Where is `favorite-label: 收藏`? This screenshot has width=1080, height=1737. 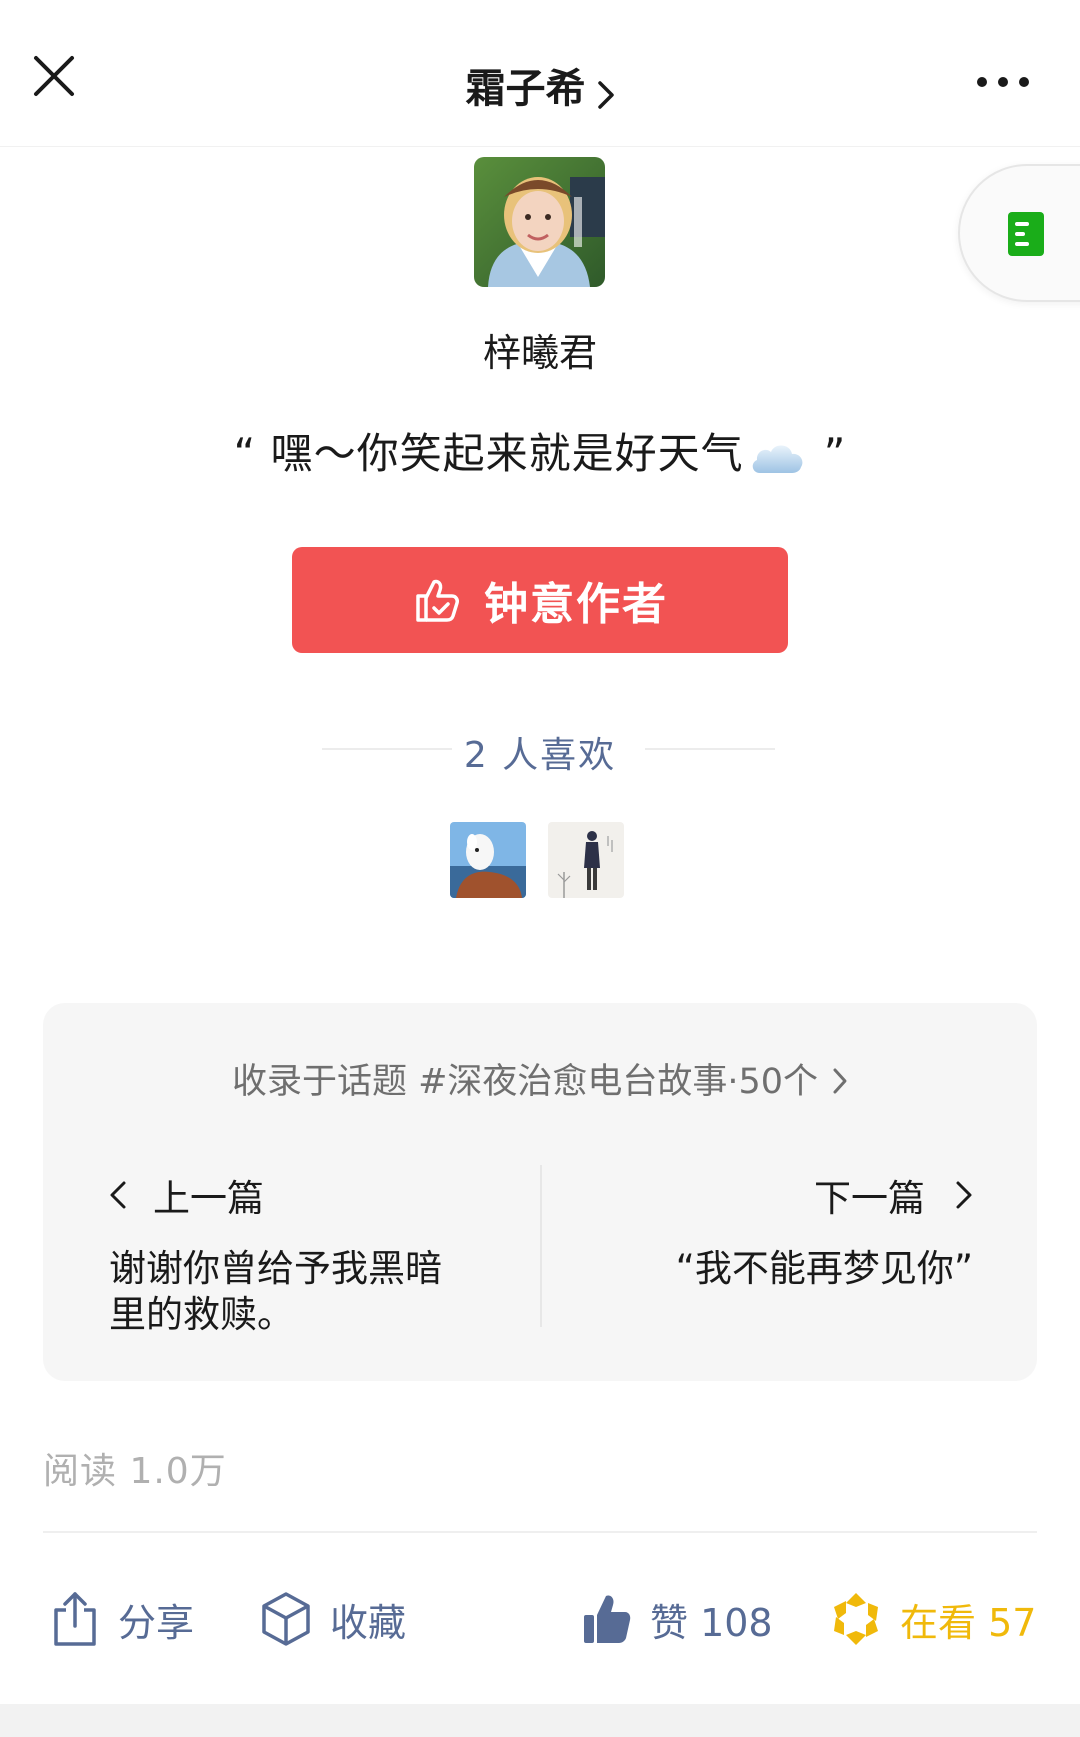
favorite-label: 收藏 is located at coordinates (368, 1622).